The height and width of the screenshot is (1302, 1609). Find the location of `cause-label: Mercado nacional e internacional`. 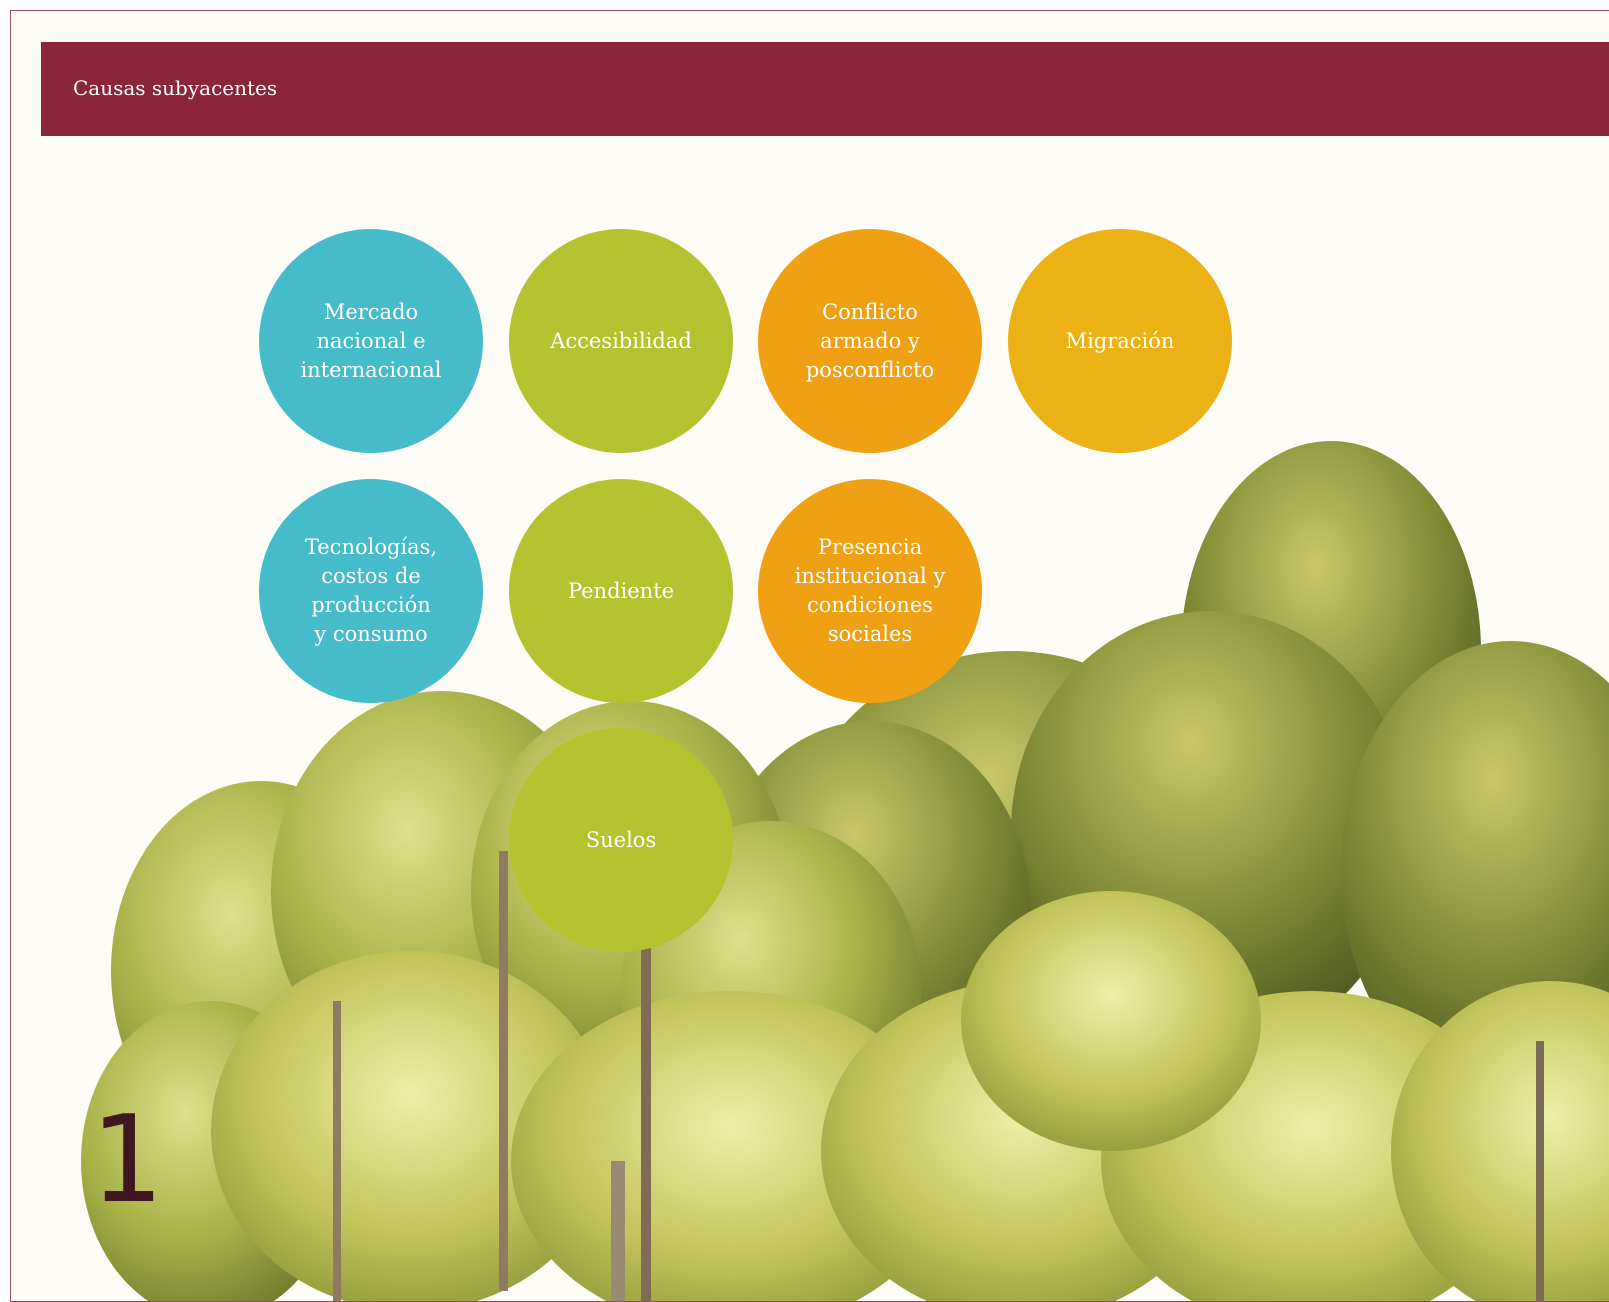

cause-label: Mercado nacional e internacional is located at coordinates (371, 340).